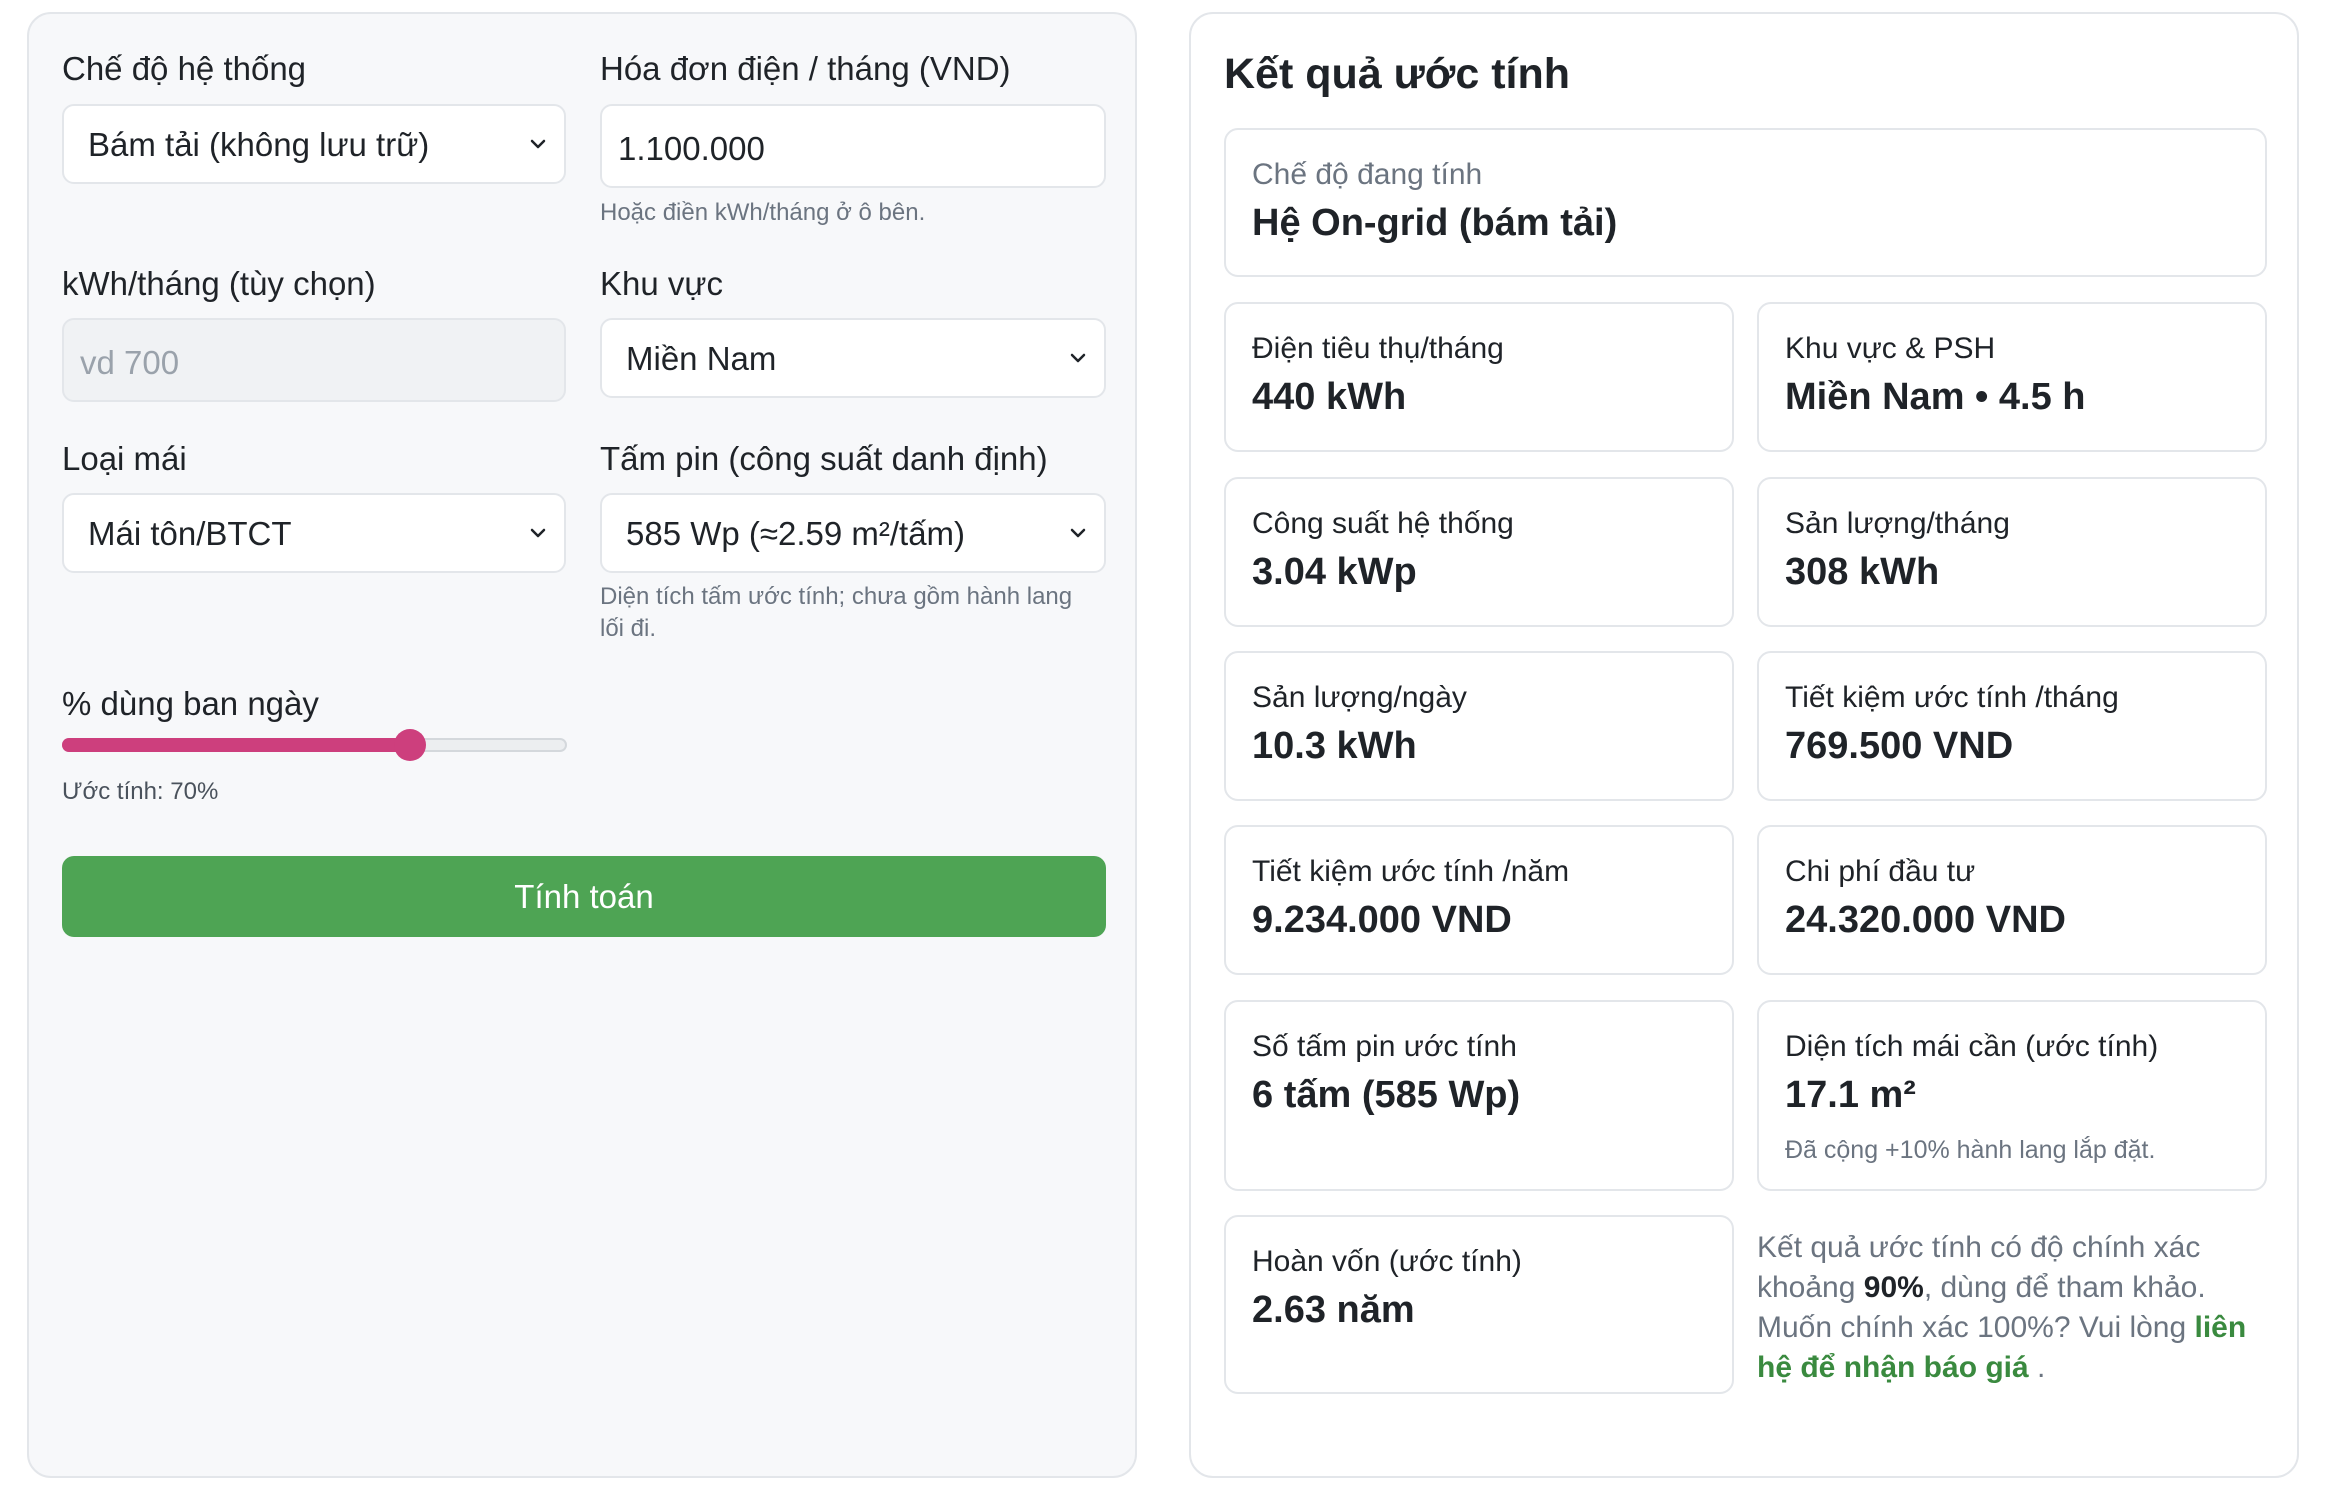 This screenshot has height=1502, width=2336. Describe the element at coordinates (314, 360) in the screenshot. I see `kwh-input: vd 700` at that location.